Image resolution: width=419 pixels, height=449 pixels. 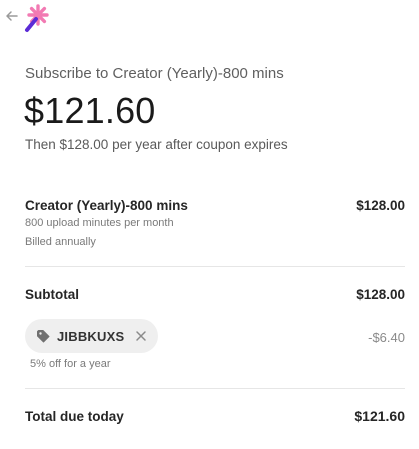 What do you see at coordinates (106, 205) in the screenshot?
I see `line-item-name: Creator (Yearly)-800 mins` at bounding box center [106, 205].